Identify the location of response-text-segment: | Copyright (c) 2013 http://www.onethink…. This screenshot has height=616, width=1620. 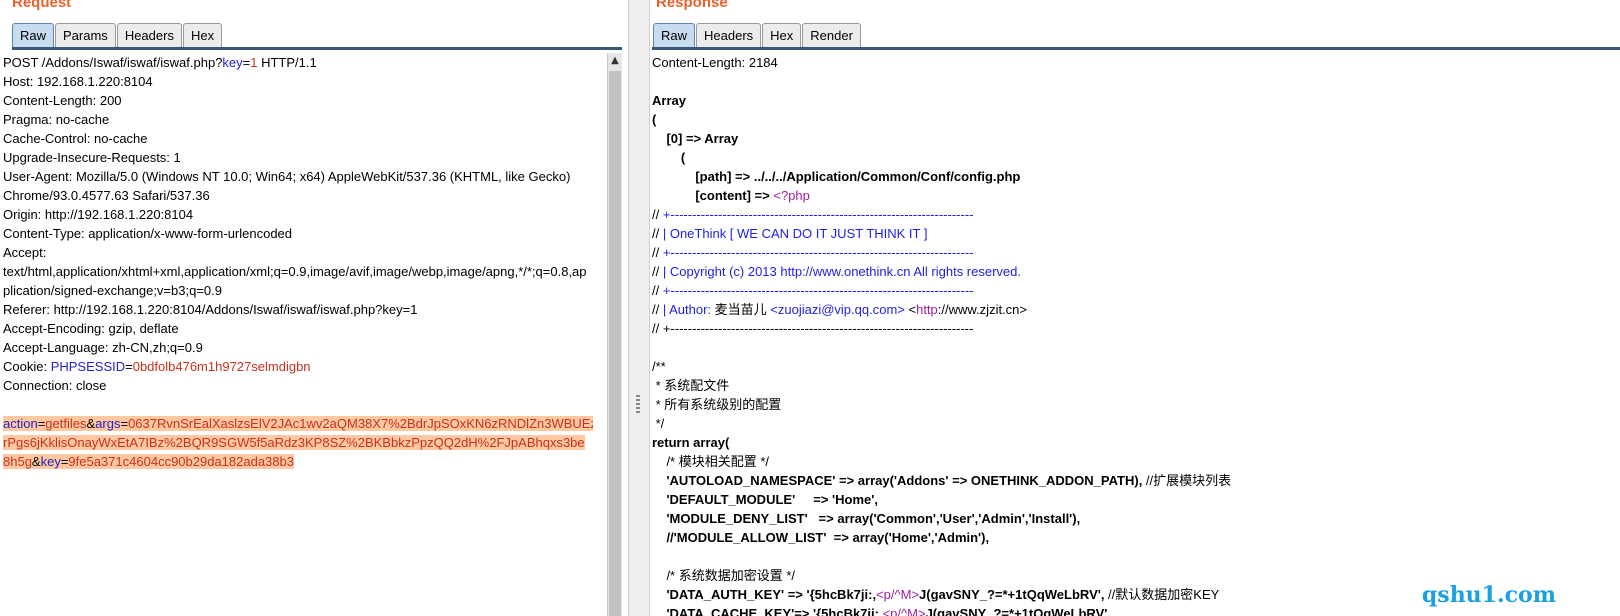
(841, 271).